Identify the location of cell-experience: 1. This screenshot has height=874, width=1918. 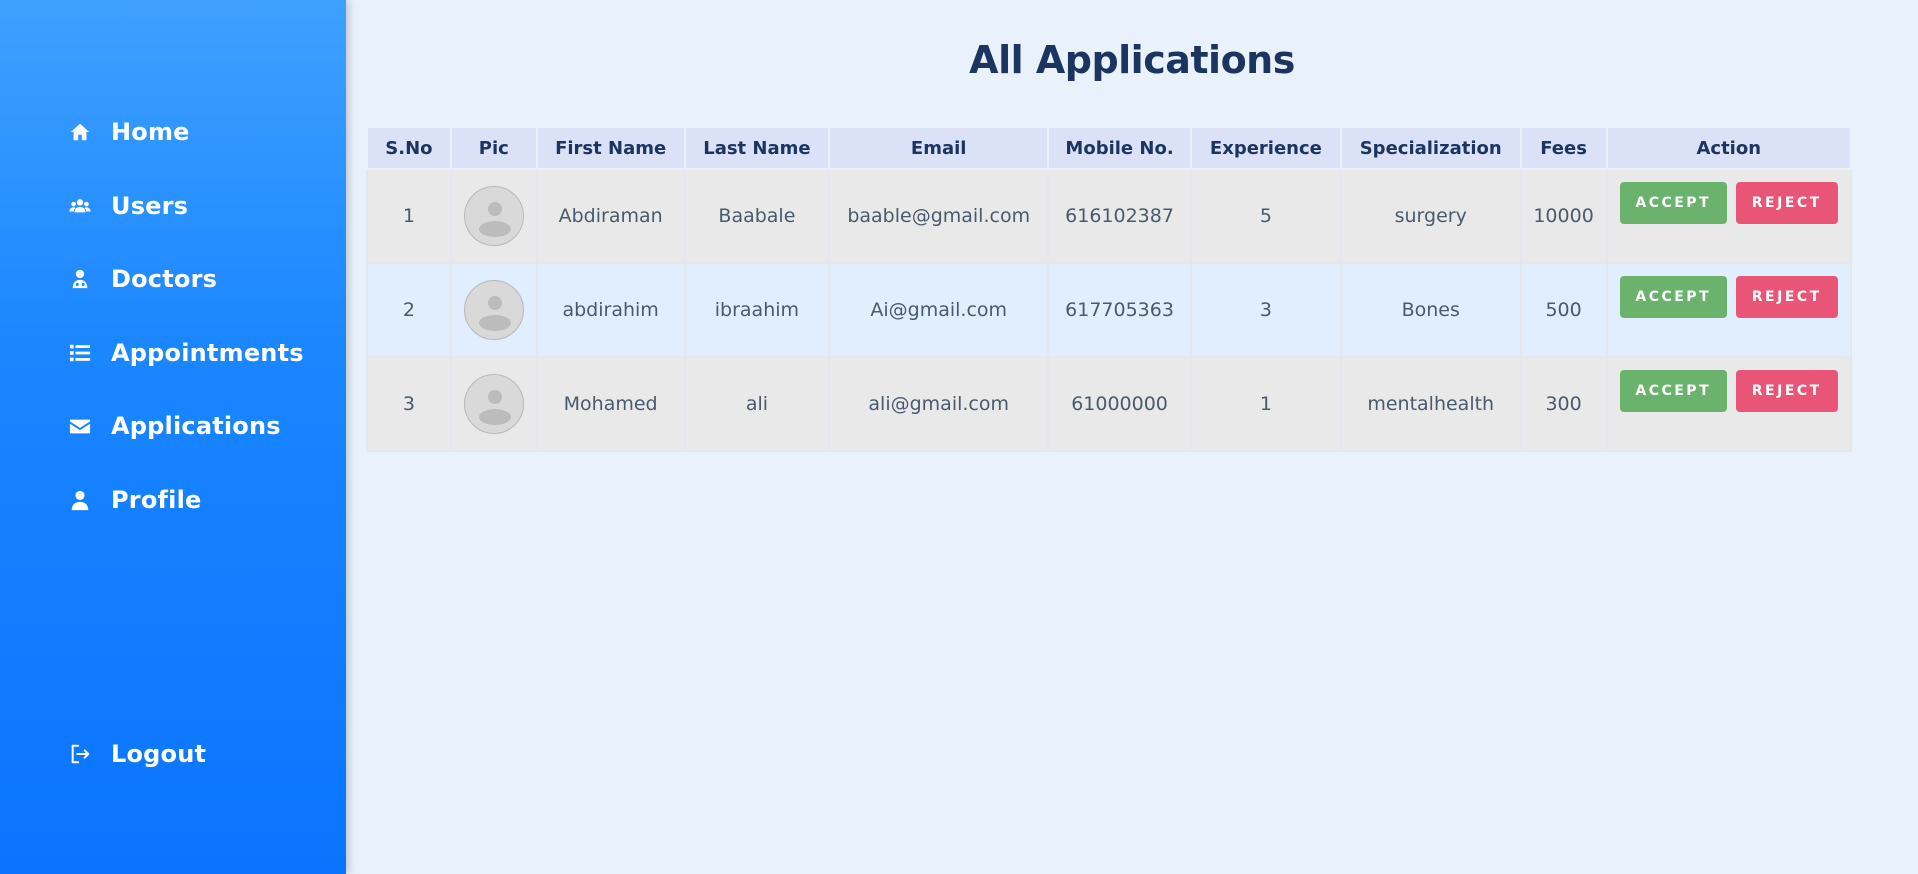
(1265, 404).